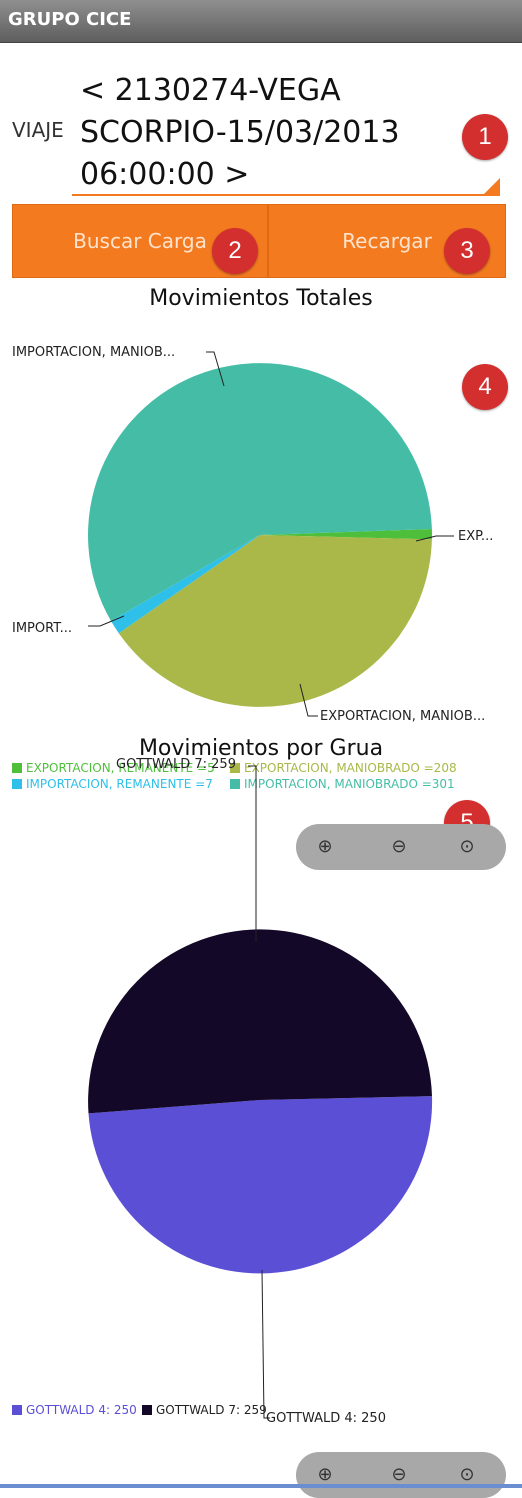  I want to click on chart2-legend-label: GOTTWALD 7: 259, so click(211, 1410).